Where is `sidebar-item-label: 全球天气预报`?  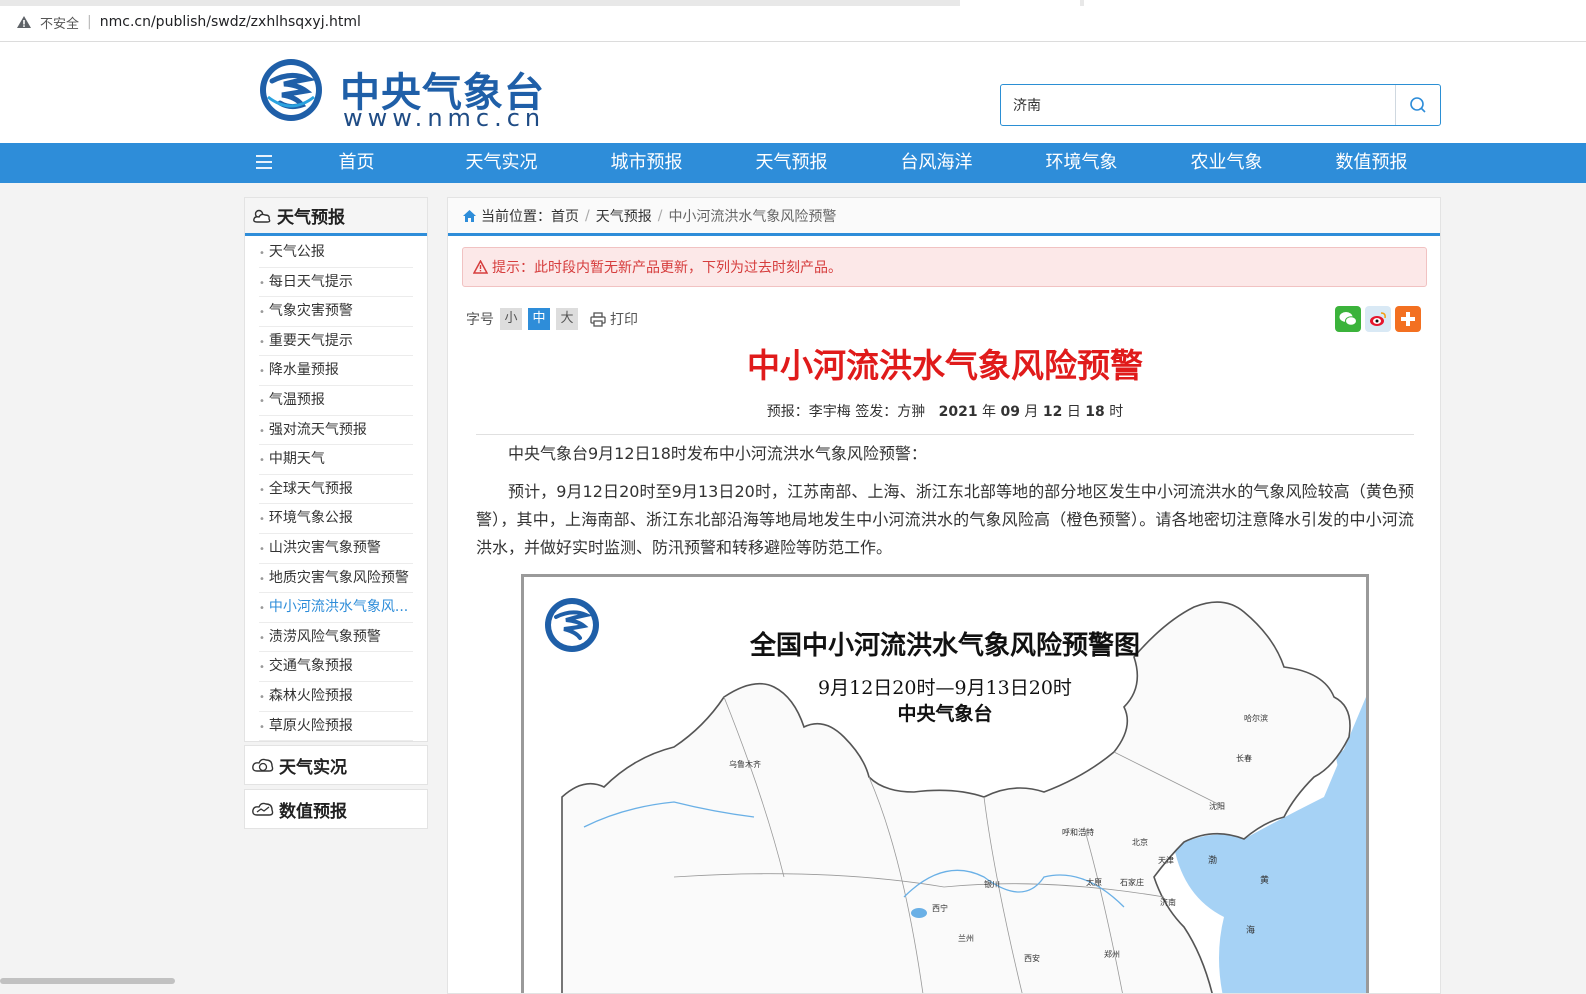 sidebar-item-label: 全球天气预报 is located at coordinates (310, 488).